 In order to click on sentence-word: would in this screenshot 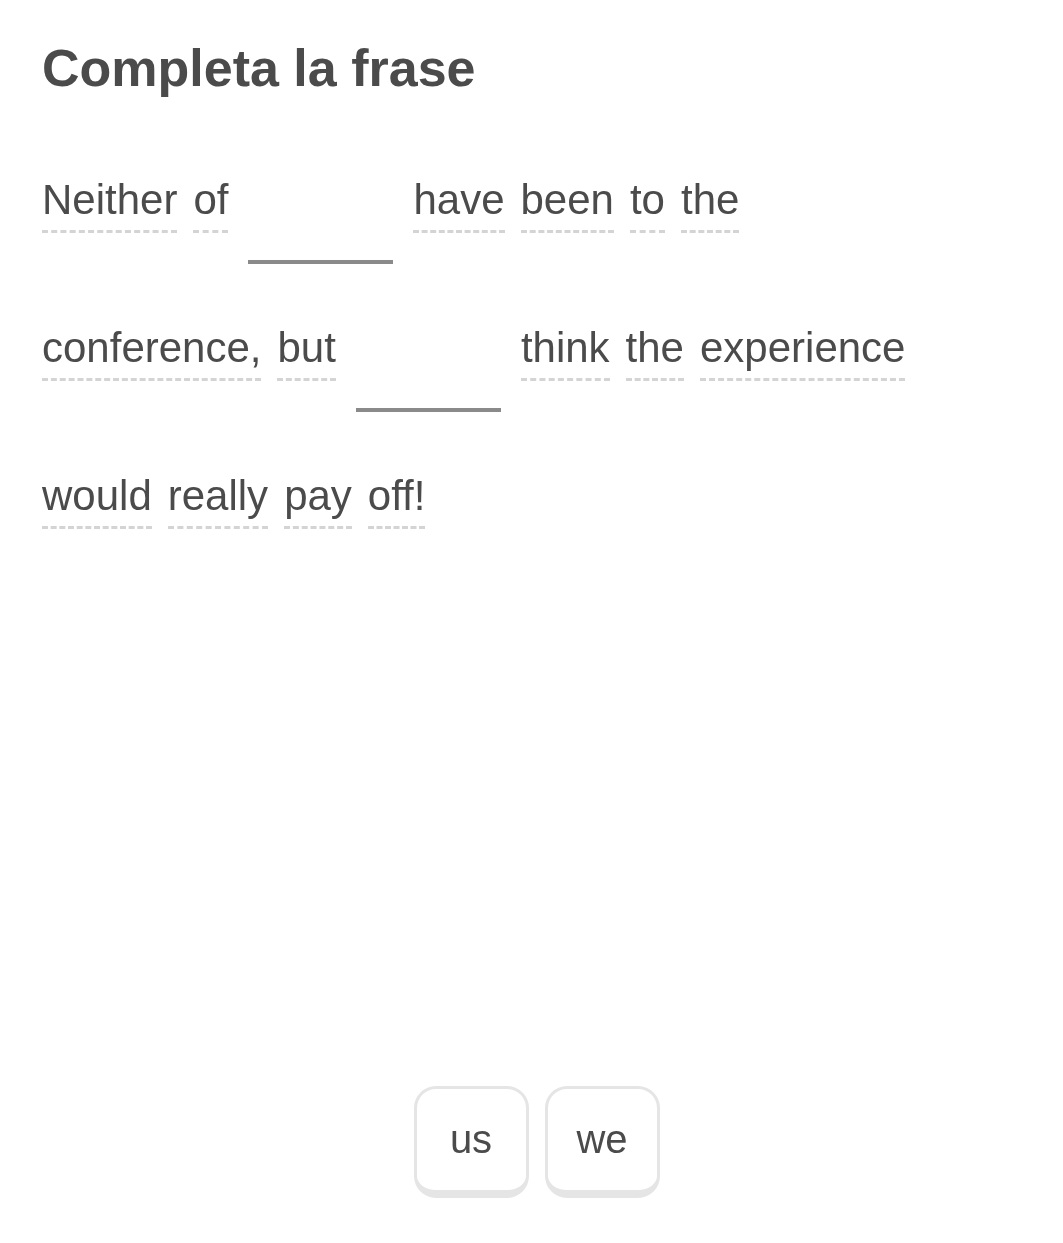, I will do `click(97, 500)`.